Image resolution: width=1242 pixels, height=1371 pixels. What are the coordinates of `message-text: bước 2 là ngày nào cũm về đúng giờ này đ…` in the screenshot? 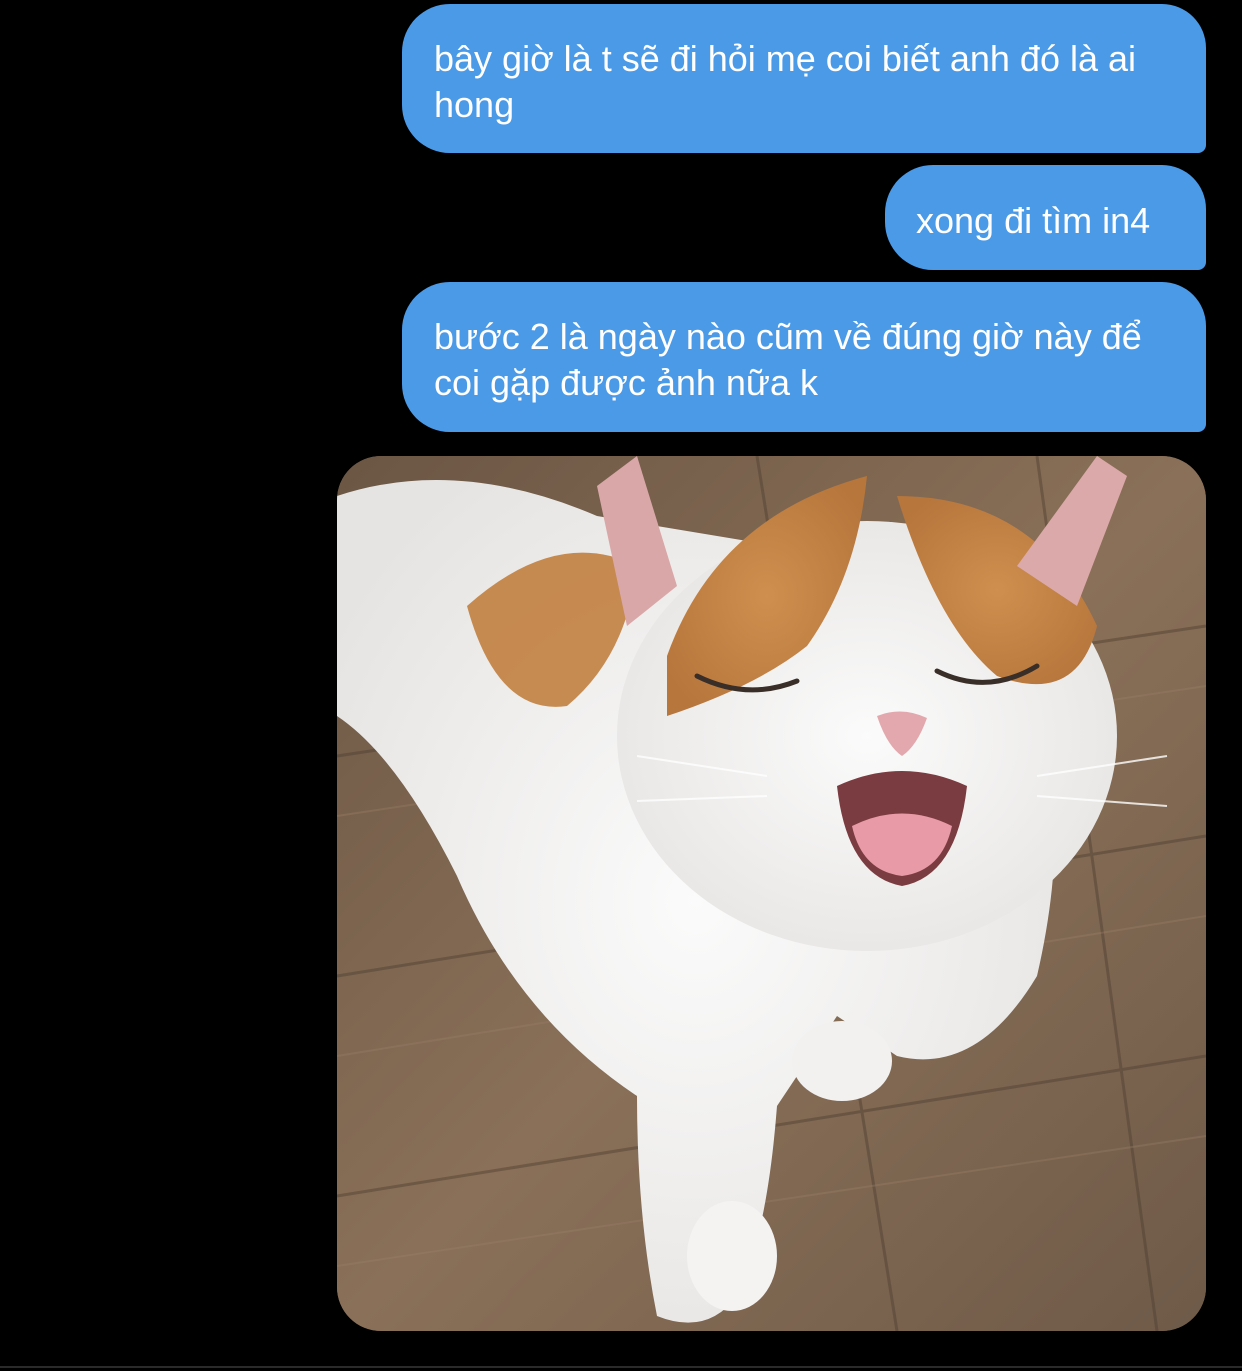 It's located at (788, 359).